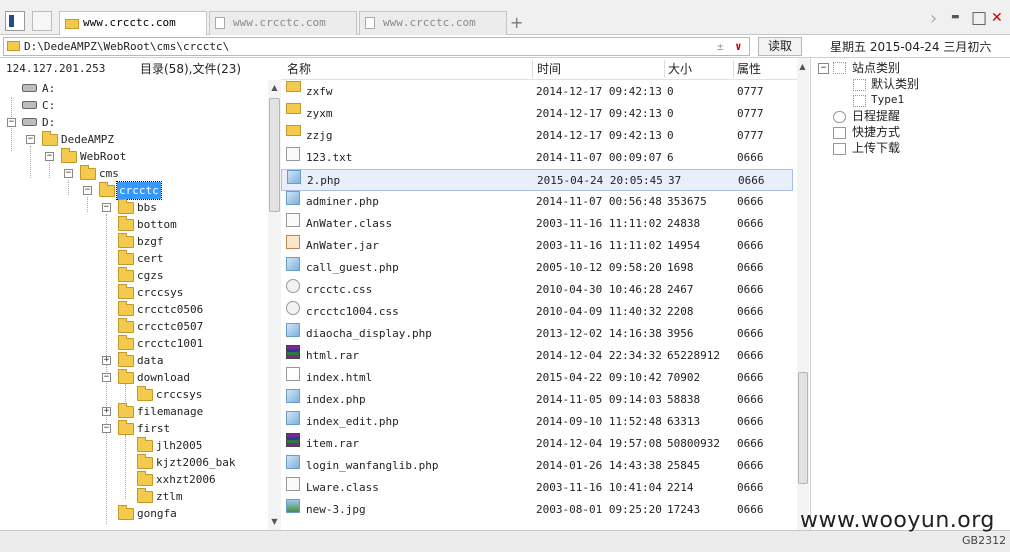 The height and width of the screenshot is (552, 1010). I want to click on file-name: index.php, so click(336, 399).